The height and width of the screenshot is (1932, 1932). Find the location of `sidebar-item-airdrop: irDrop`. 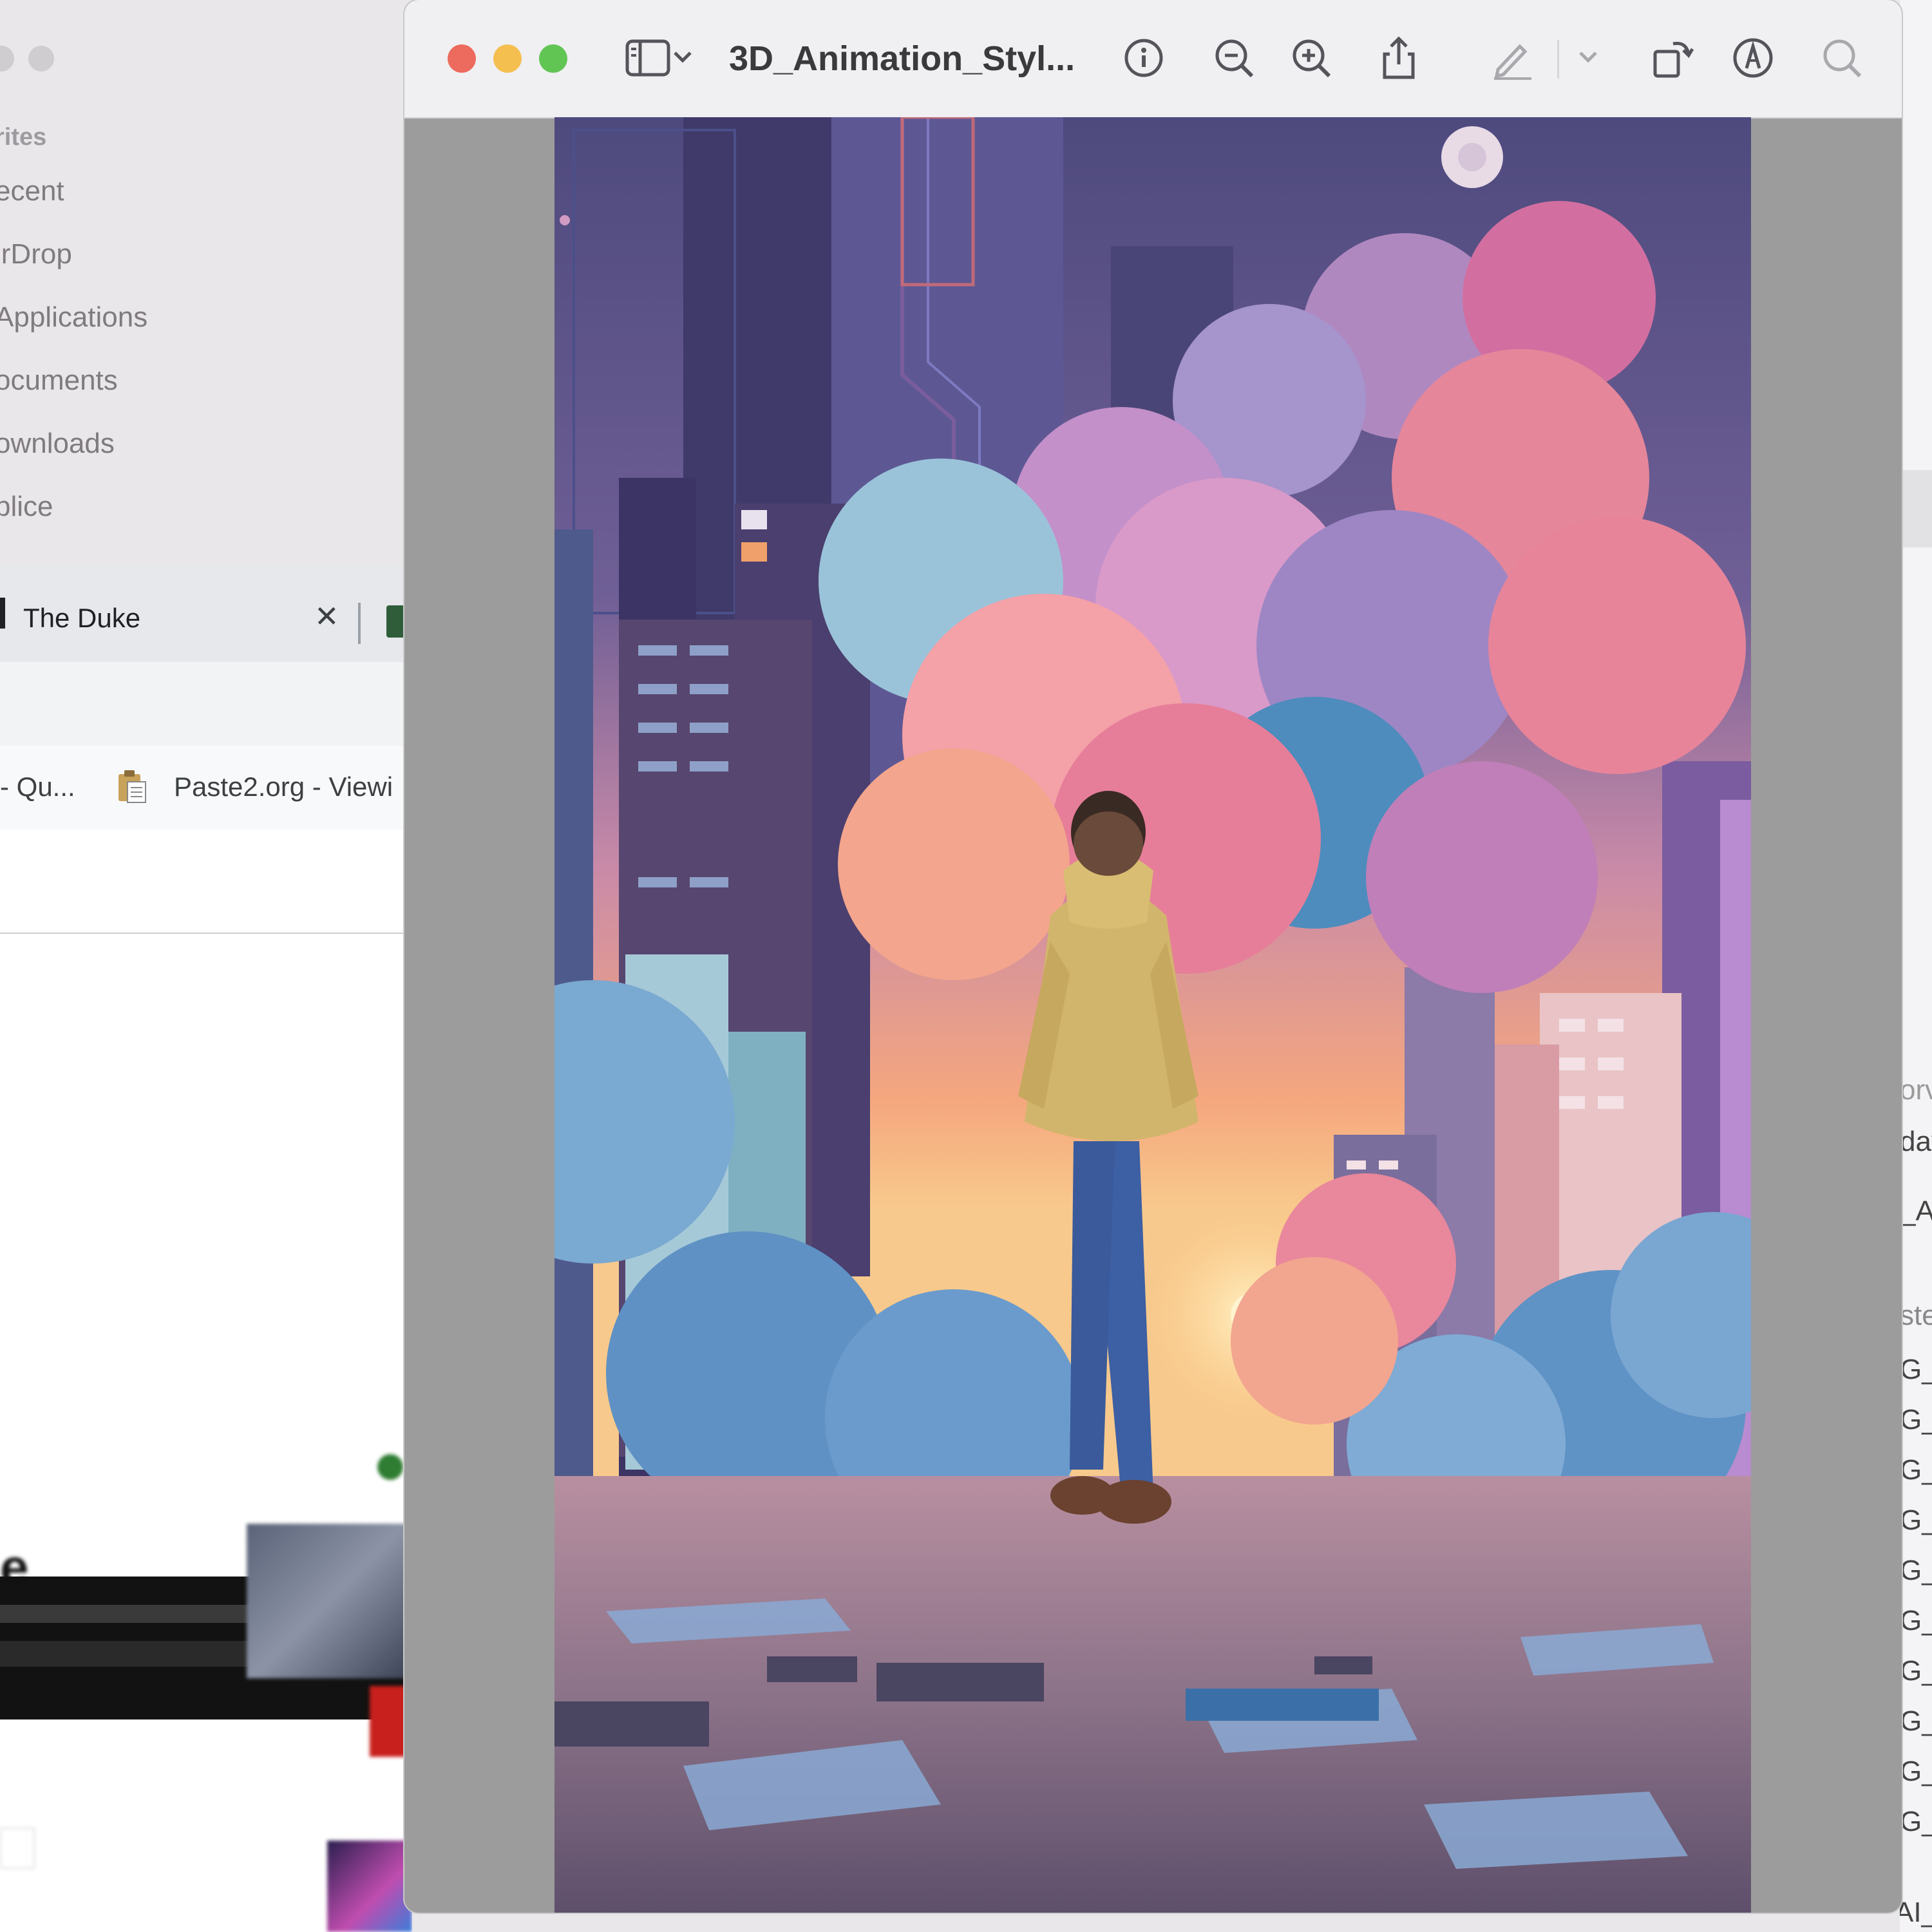

sidebar-item-airdrop: irDrop is located at coordinates (36, 254).